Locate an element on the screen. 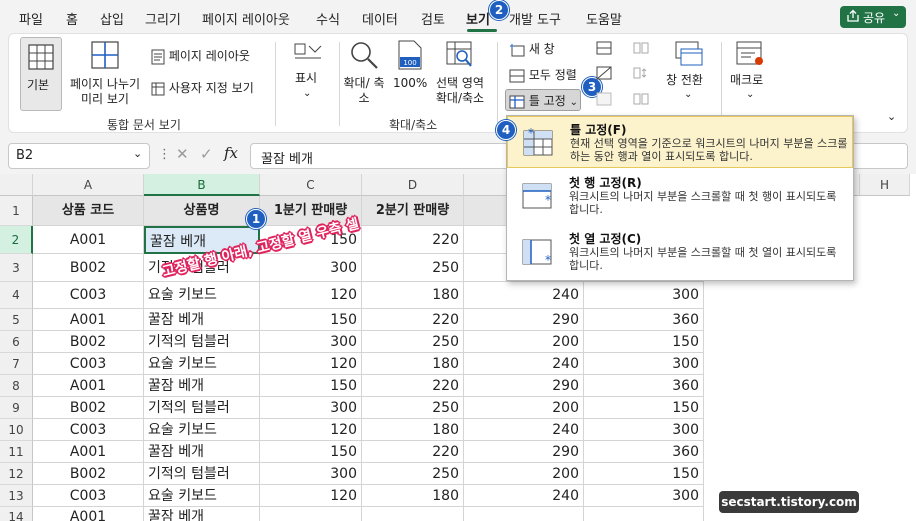 The height and width of the screenshot is (521, 916). row-header: 10 is located at coordinates (16, 430).